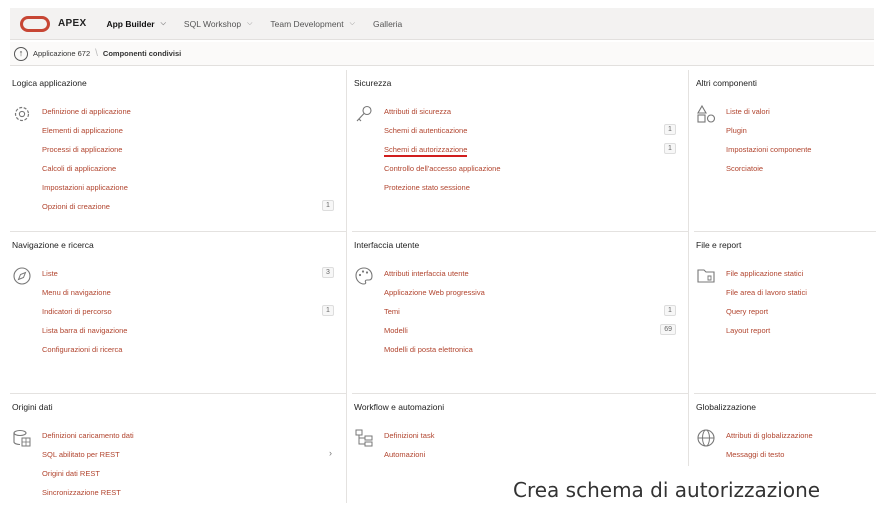 The width and height of the screenshot is (878, 507). I want to click on nav-galleria: Galleria, so click(387, 24).